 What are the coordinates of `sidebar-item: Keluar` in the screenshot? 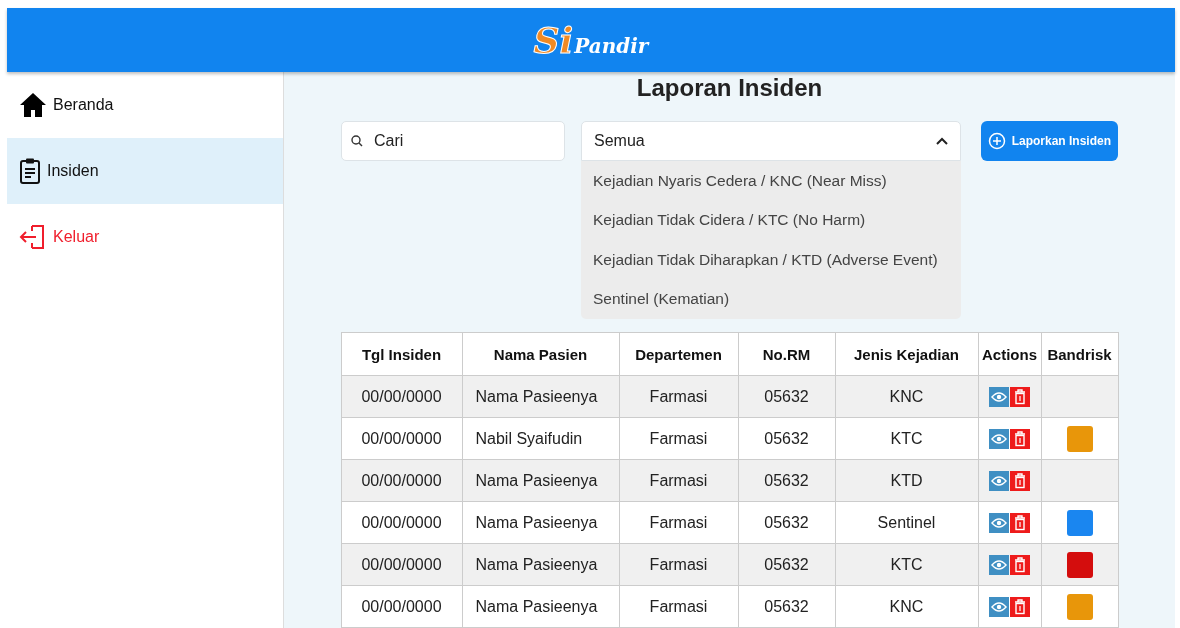 It's located at (145, 237).